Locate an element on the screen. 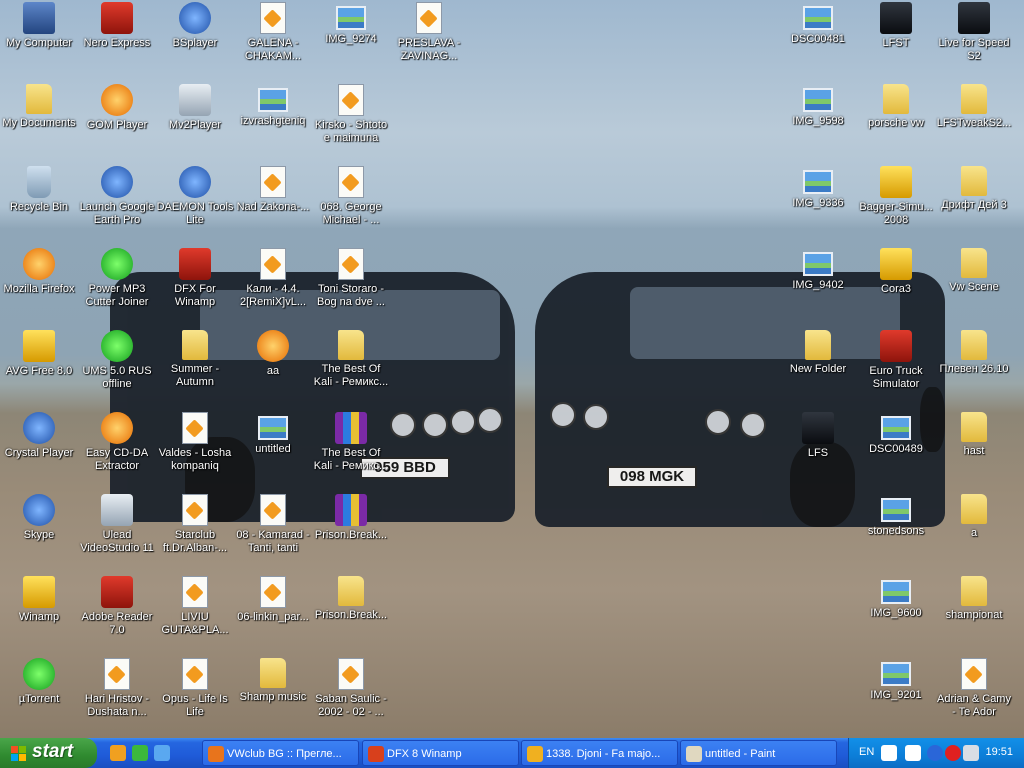  desktop-icon: IMG_9402 is located at coordinates (818, 269).